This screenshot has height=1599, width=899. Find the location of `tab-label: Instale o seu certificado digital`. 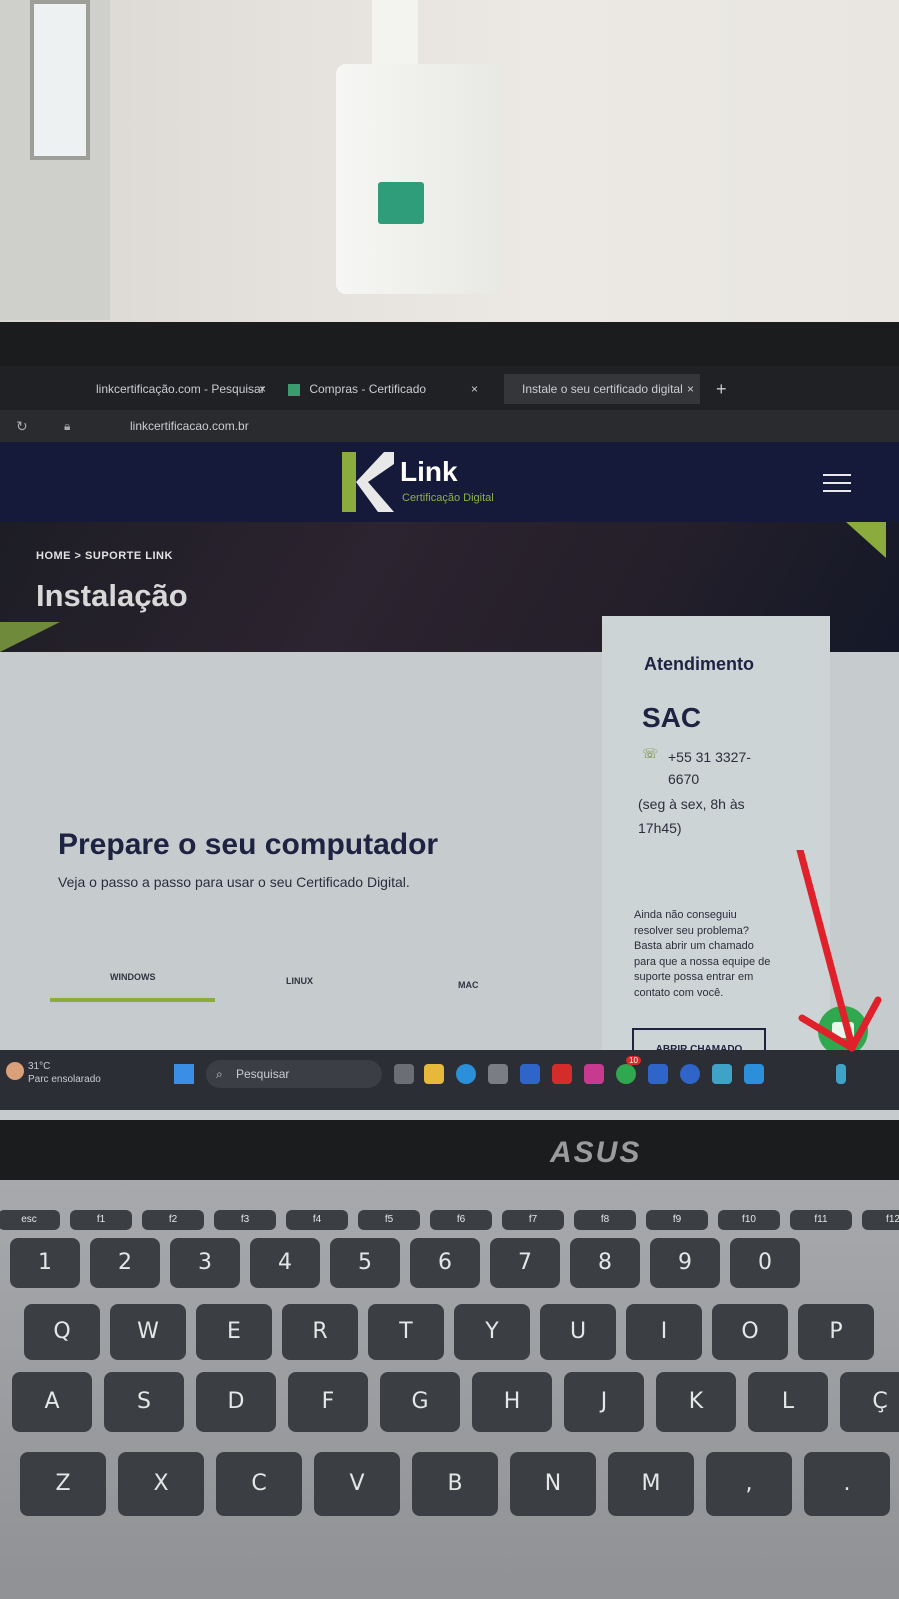

tab-label: Instale o seu certificado digital is located at coordinates (602, 389).